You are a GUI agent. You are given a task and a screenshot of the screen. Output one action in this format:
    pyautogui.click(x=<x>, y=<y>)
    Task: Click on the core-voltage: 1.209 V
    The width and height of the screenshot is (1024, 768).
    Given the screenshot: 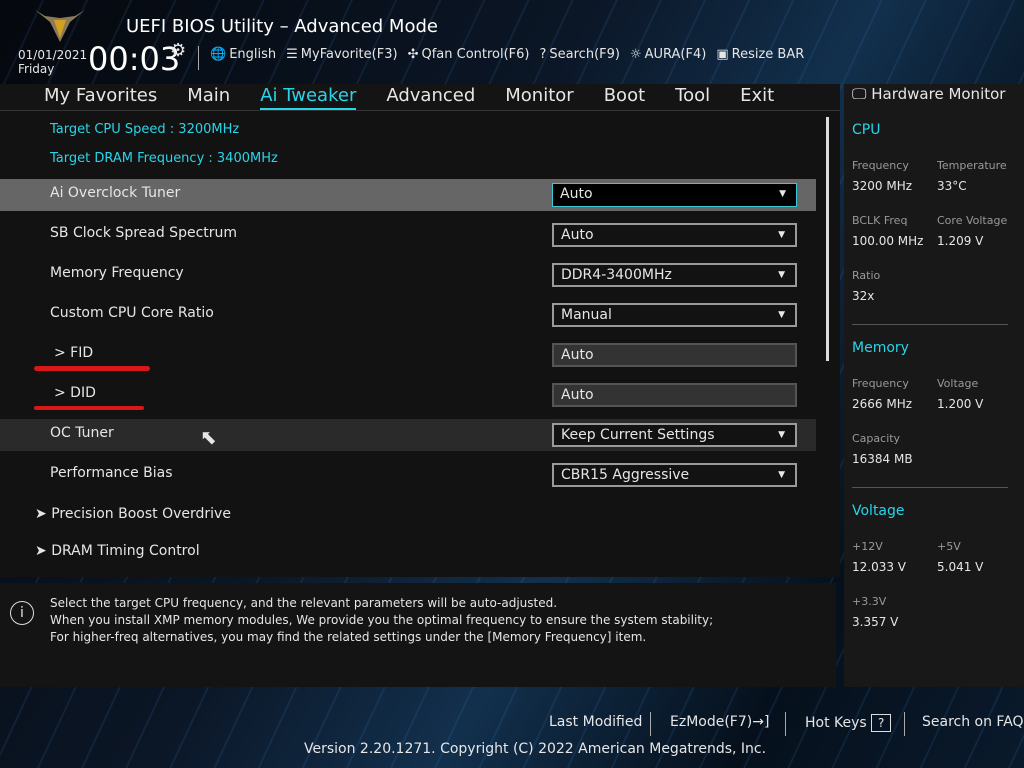 What is the action you would take?
    pyautogui.click(x=960, y=241)
    